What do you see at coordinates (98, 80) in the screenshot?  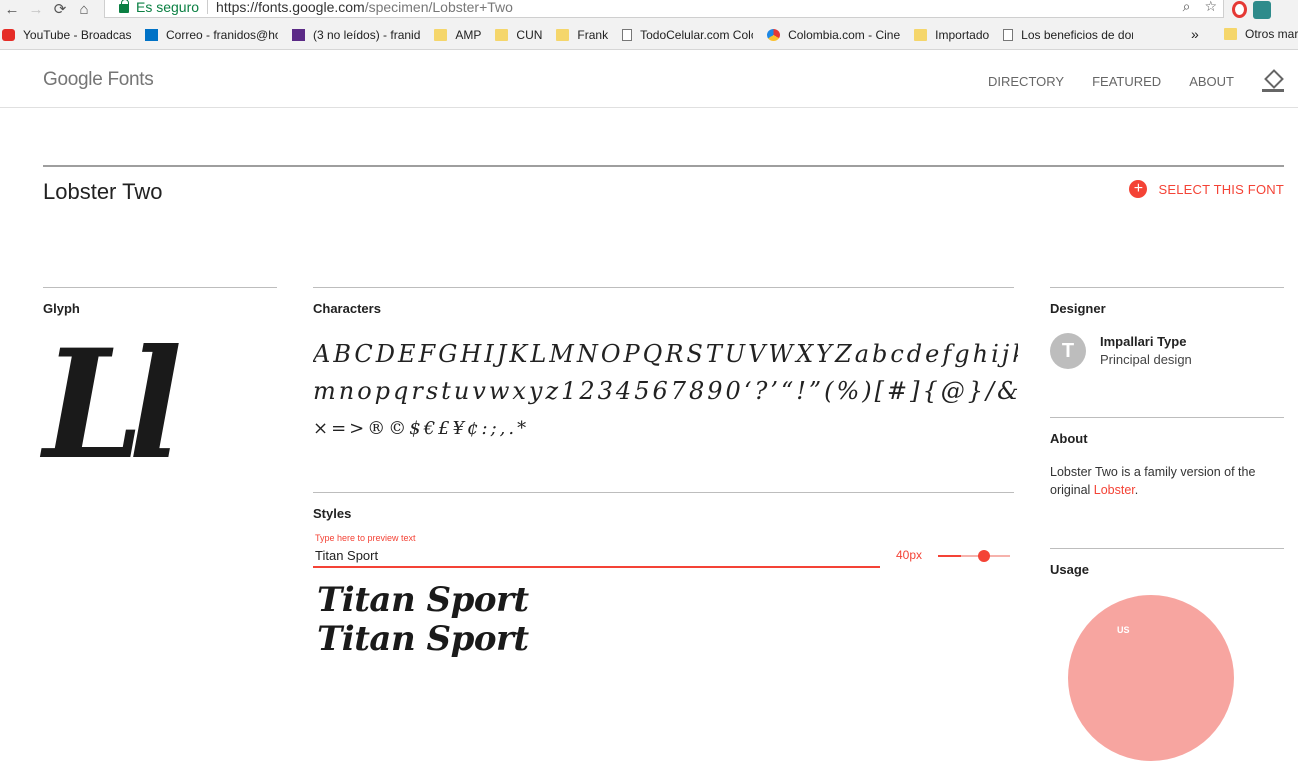 I see `google-fonts-logo: Google Fonts` at bounding box center [98, 80].